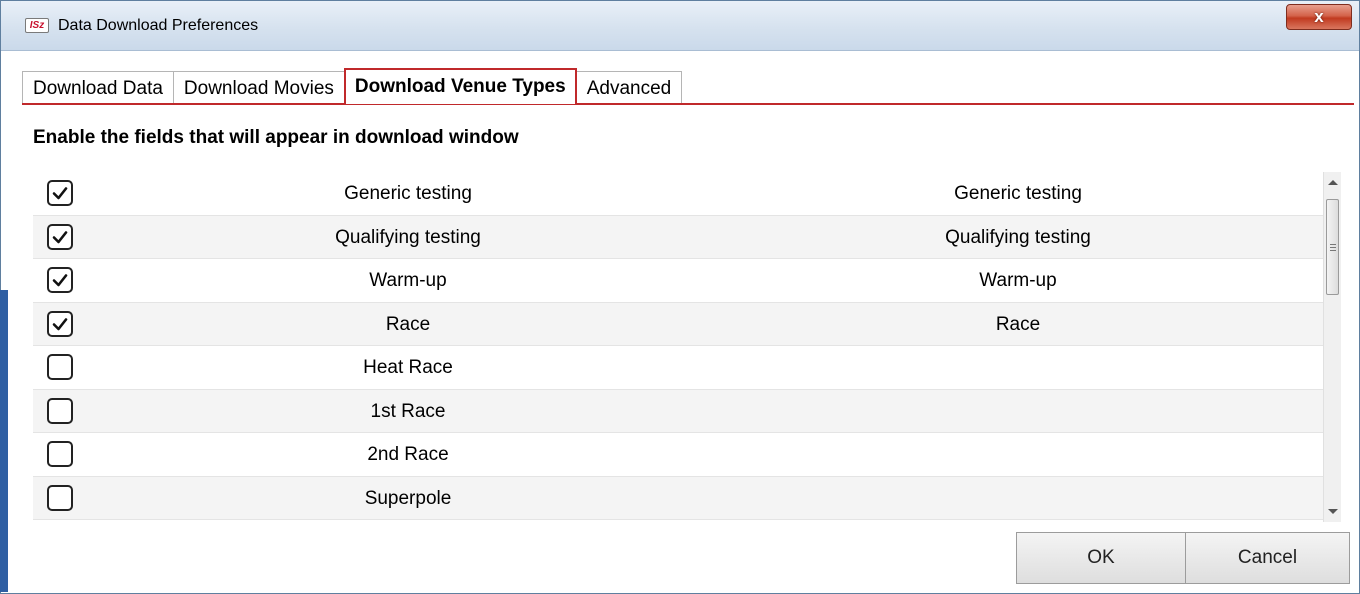 Image resolution: width=1360 pixels, height=594 pixels. Describe the element at coordinates (678, 324) in the screenshot. I see `list-item: Race Race` at that location.